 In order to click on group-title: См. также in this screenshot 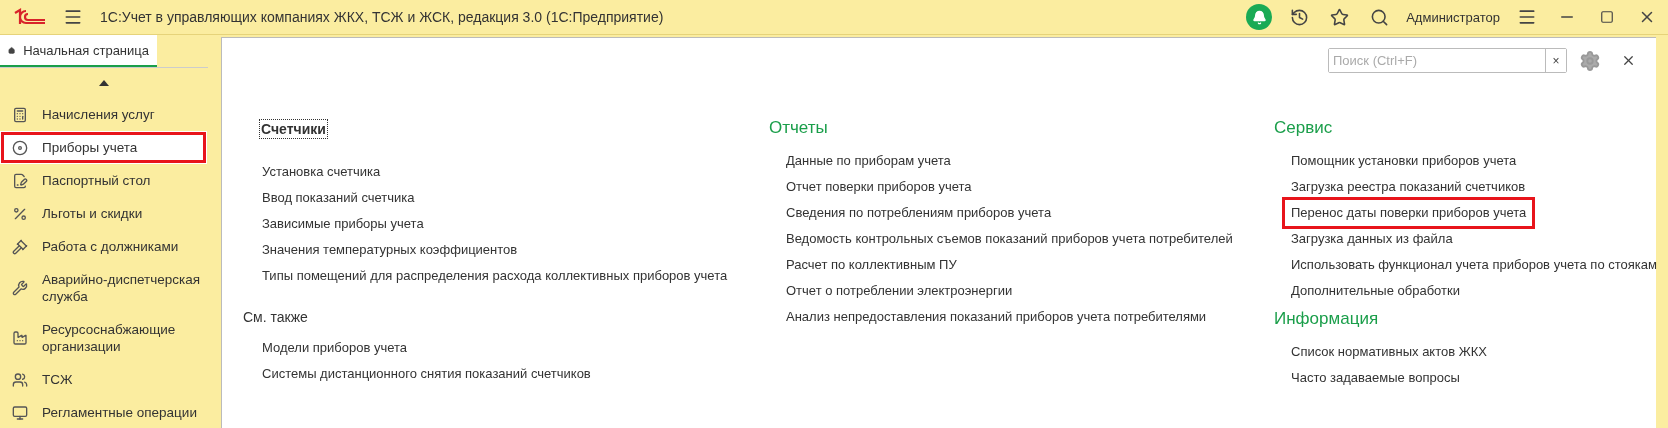, I will do `click(275, 317)`.